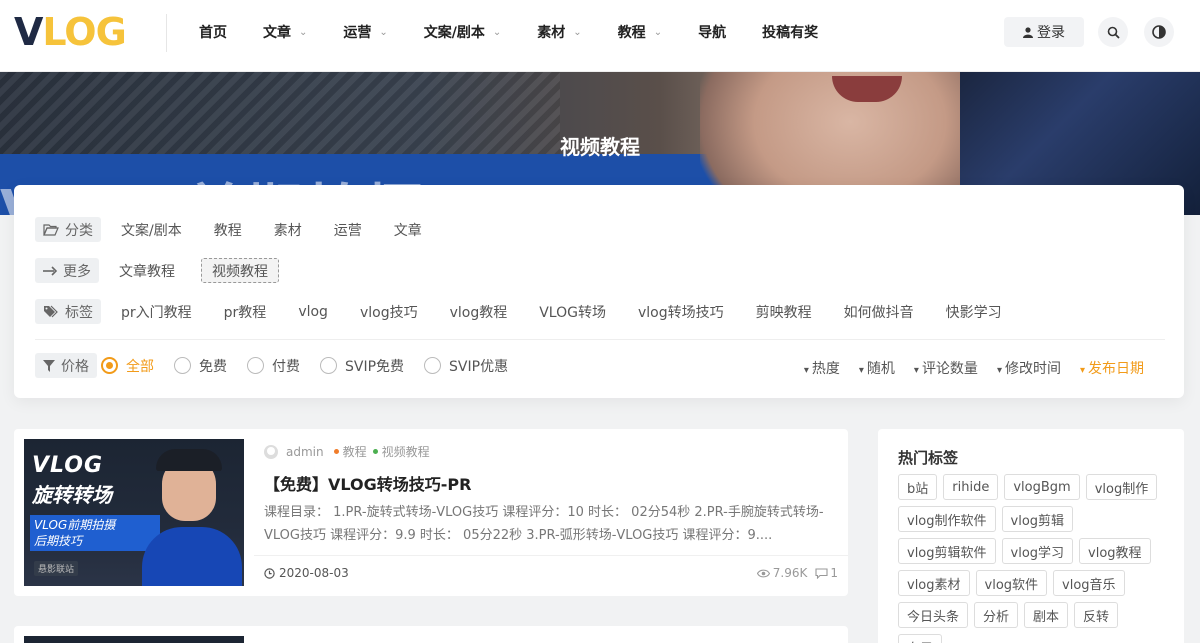 The image size is (1200, 643). I want to click on post-author: admin, so click(305, 452).